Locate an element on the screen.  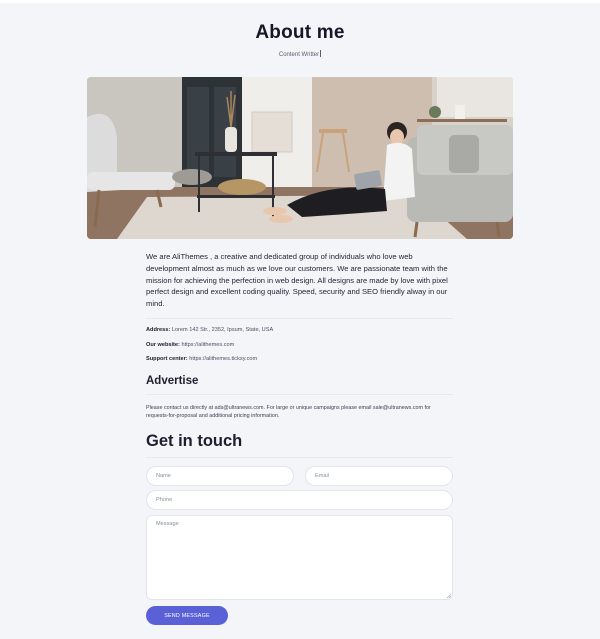
send-message-button: SEND MESSAGE is located at coordinates (187, 615).